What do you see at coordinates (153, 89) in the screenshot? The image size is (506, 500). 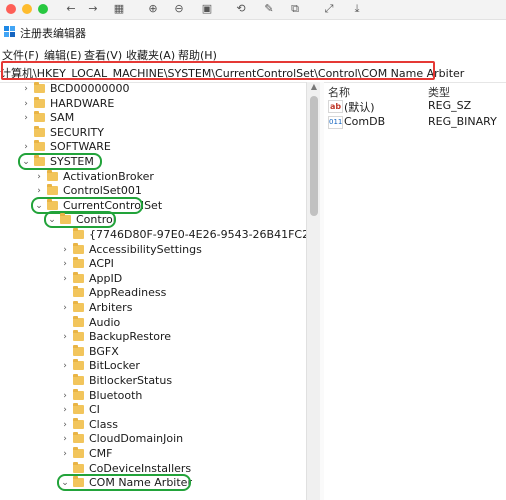 I see `tree-item: › BCD00000000` at bounding box center [153, 89].